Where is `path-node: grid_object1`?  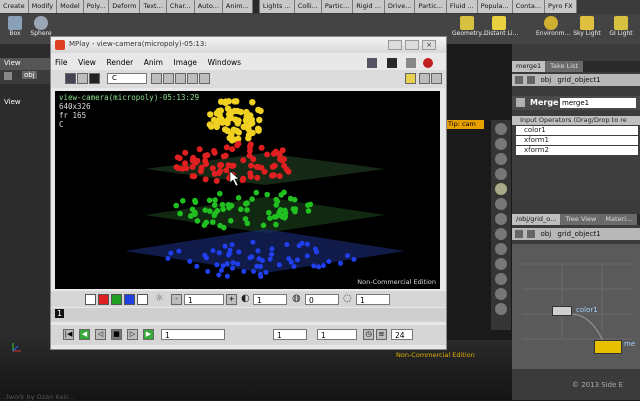 path-node: grid_object1 is located at coordinates (578, 80).